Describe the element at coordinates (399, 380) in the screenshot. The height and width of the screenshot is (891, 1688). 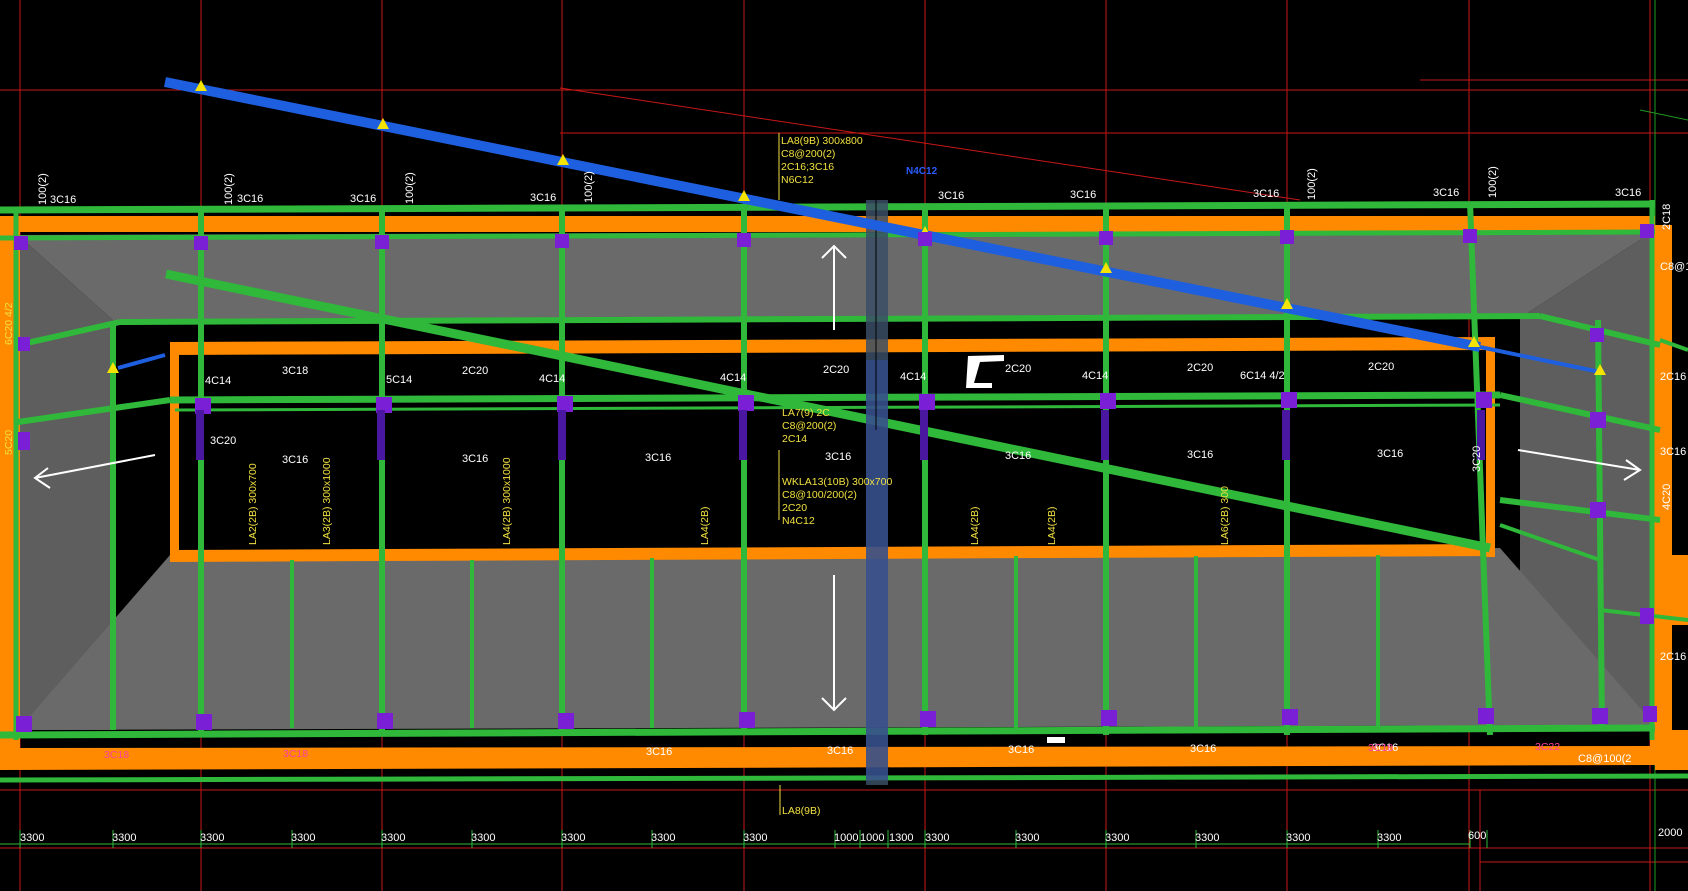
I see `svg-text: 5C14` at that location.